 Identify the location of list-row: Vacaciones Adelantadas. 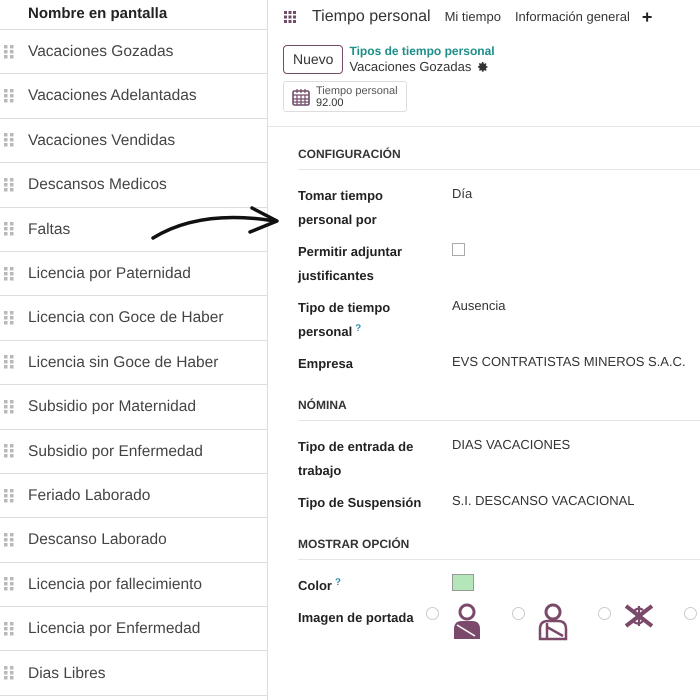
(133, 96).